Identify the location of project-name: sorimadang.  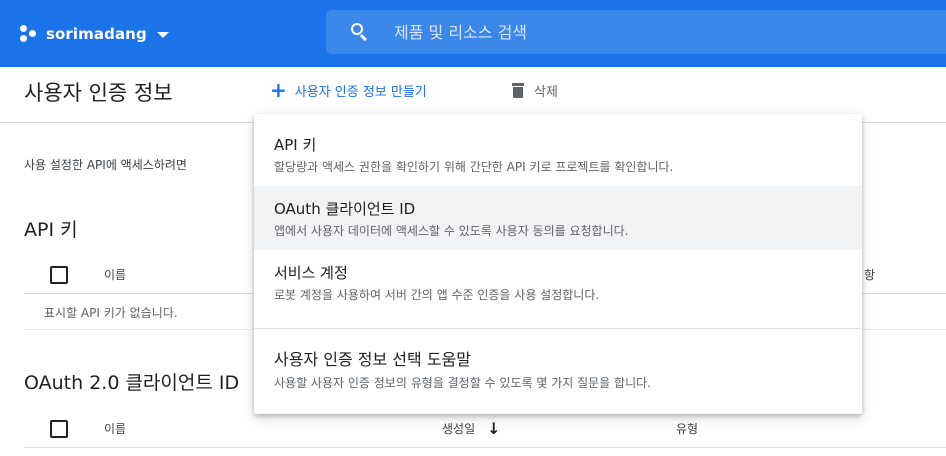
(96, 34).